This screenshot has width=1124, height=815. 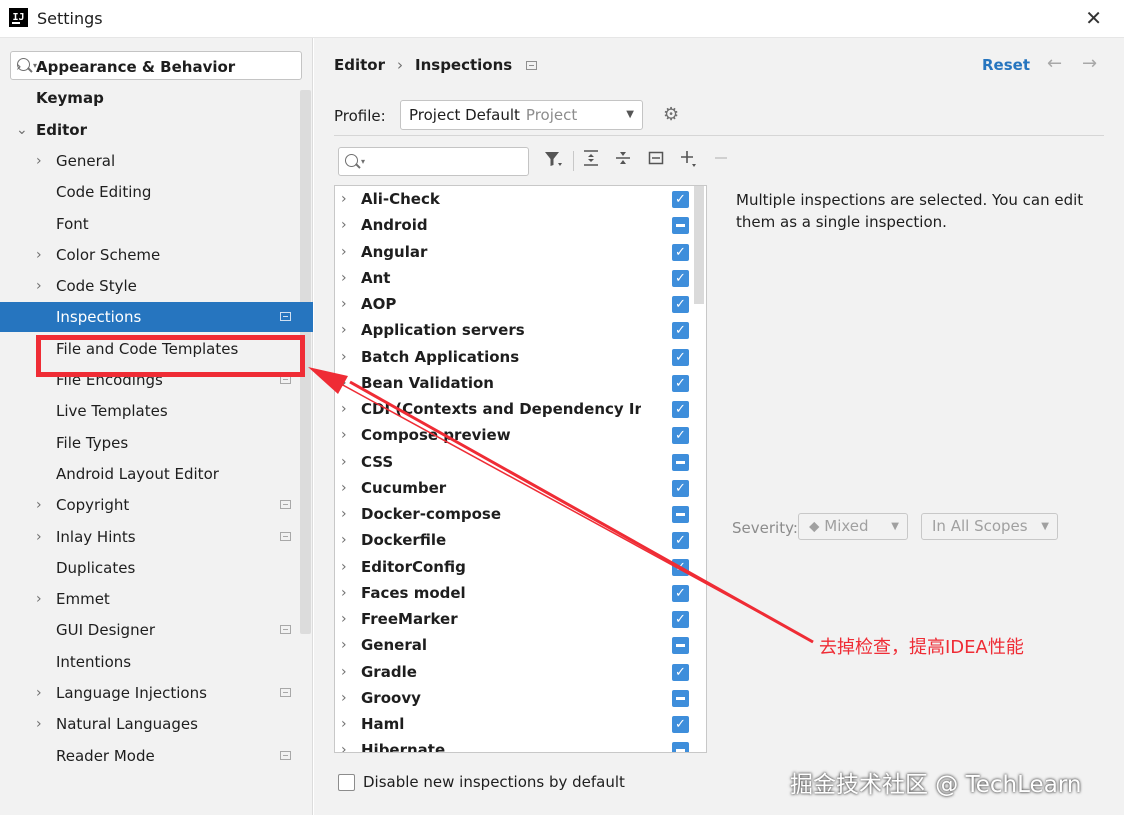 What do you see at coordinates (156, 537) in the screenshot?
I see `sidebar-item-inlay-hints: › Inlay Hints` at bounding box center [156, 537].